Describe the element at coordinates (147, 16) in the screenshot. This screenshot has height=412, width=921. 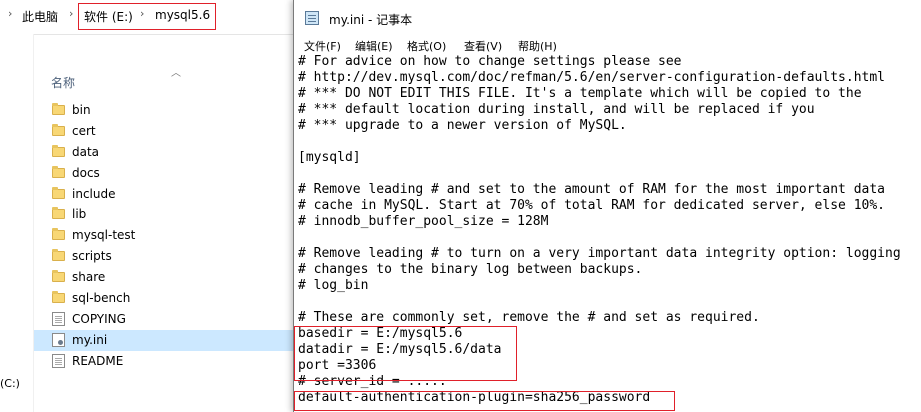
I see `address-highlight-box` at that location.